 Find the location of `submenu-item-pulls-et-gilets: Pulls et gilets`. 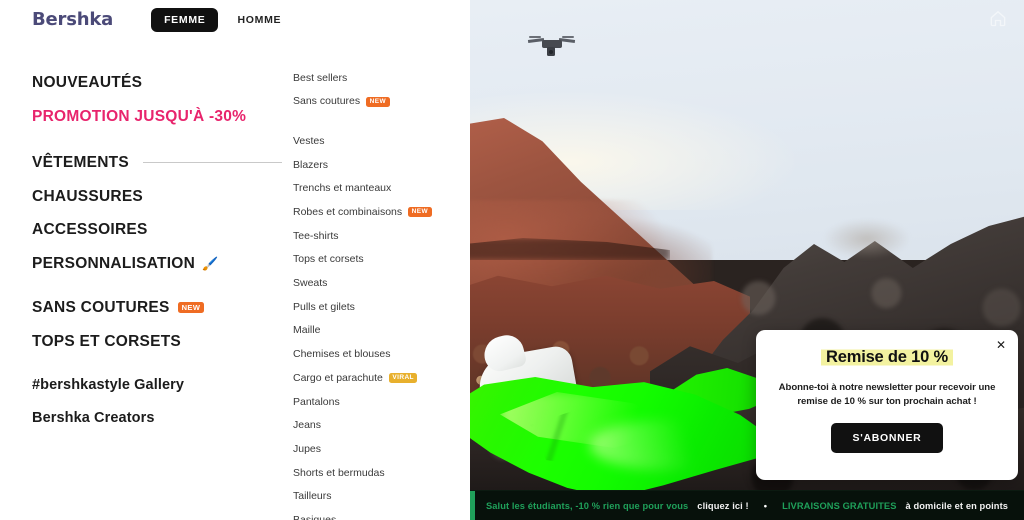

submenu-item-pulls-et-gilets: Pulls et gilets is located at coordinates (380, 307).